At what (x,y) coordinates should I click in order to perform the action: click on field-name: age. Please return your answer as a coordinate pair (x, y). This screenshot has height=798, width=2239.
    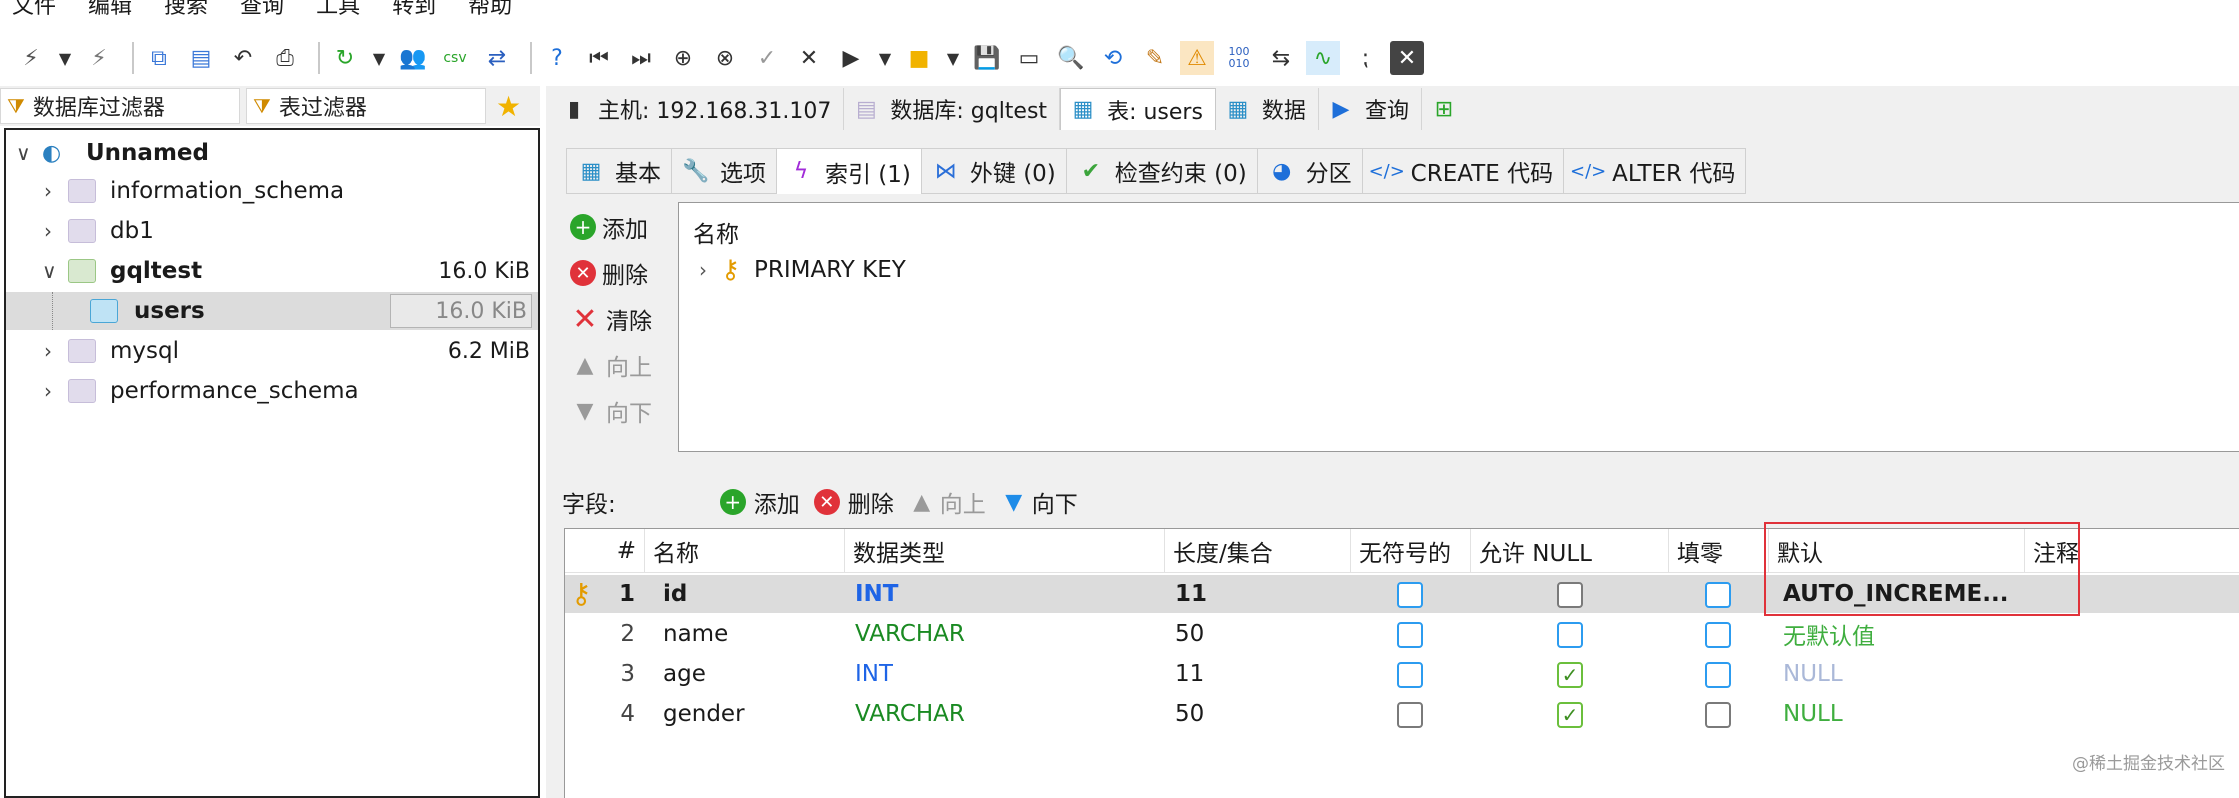
    Looking at the image, I should click on (684, 674).